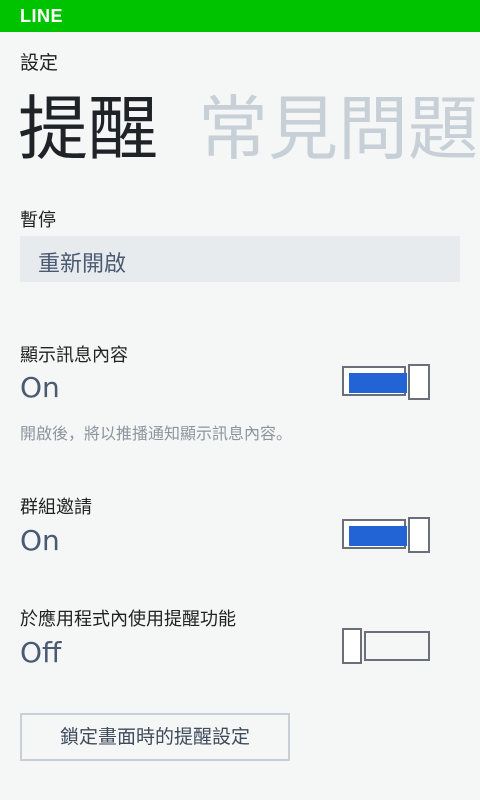  What do you see at coordinates (56, 507) in the screenshot?
I see `group-invite-label: 群組邀請` at bounding box center [56, 507].